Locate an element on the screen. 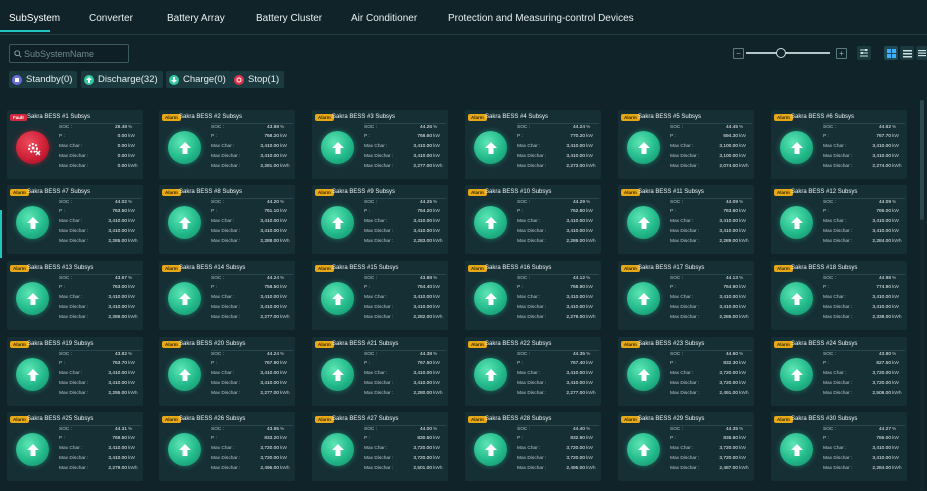 Image resolution: width=927 pixels, height=491 pixels. zoom-slider: − + is located at coordinates (790, 53).